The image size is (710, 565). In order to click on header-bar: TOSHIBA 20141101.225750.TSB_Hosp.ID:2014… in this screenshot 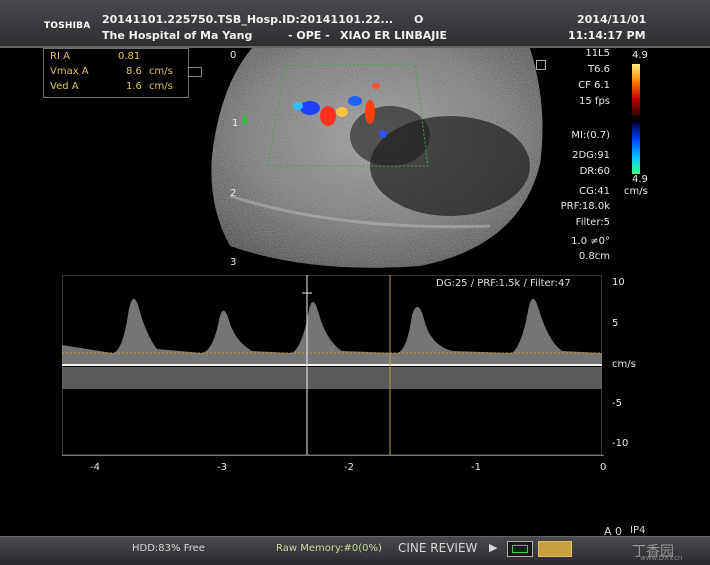, I will do `click(355, 24)`.